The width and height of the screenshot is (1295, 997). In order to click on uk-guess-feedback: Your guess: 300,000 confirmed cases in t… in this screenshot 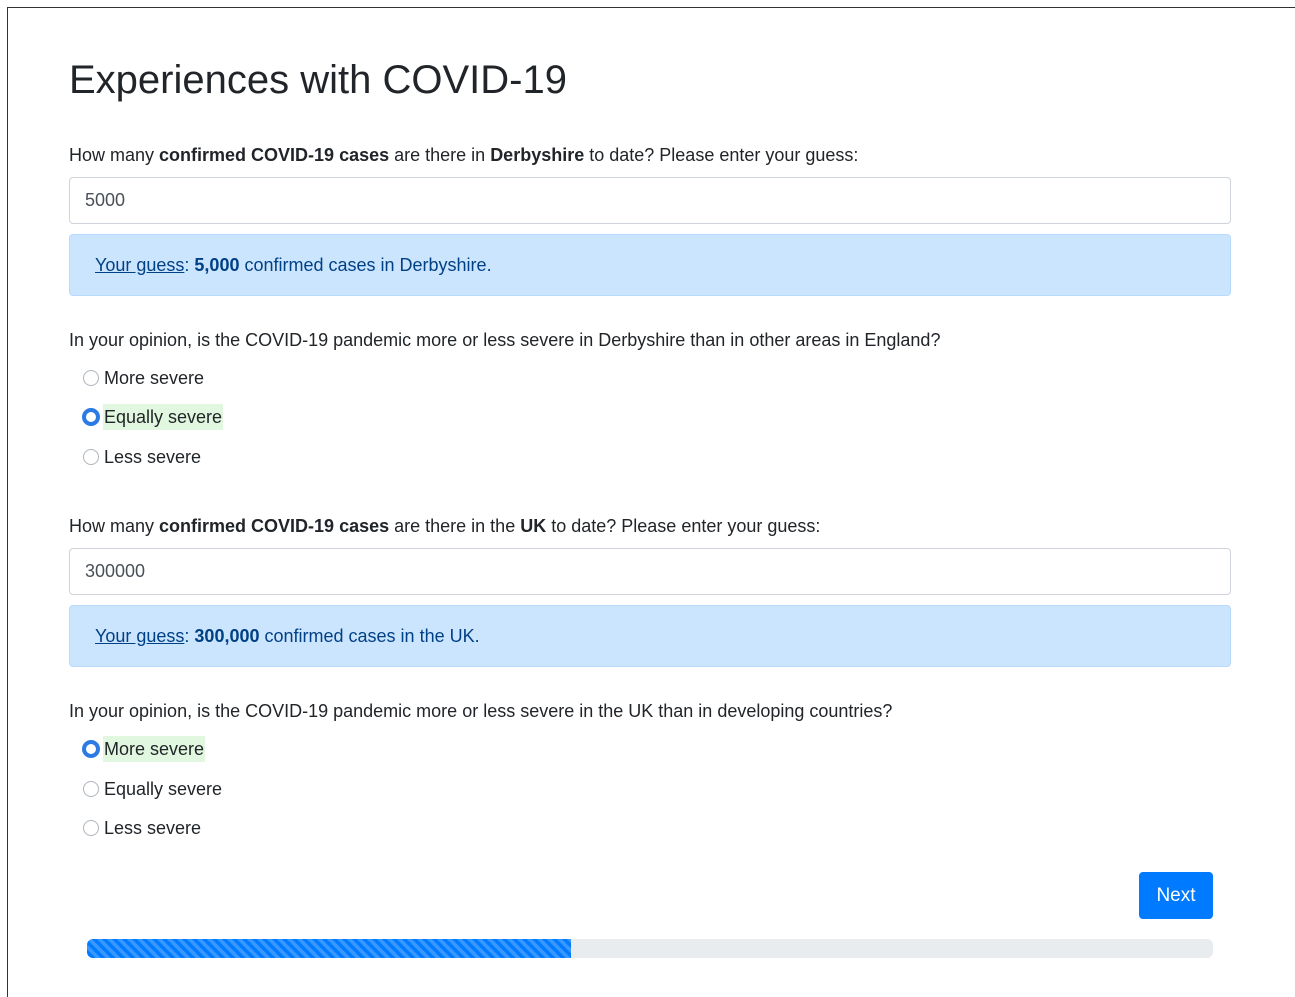, I will do `click(650, 636)`.